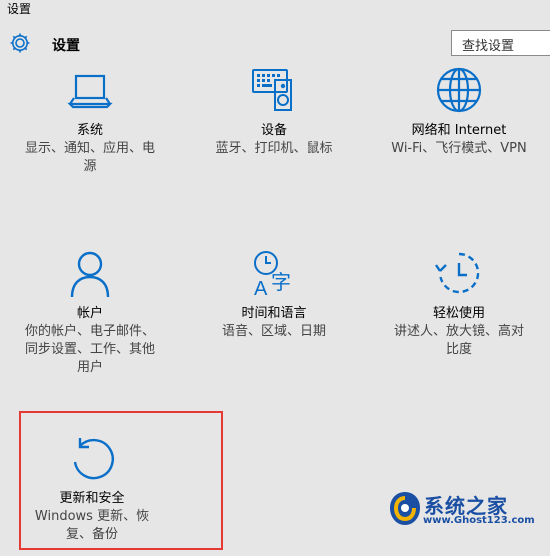 This screenshot has height=556, width=550. I want to click on tile-name: 设备, so click(273, 130).